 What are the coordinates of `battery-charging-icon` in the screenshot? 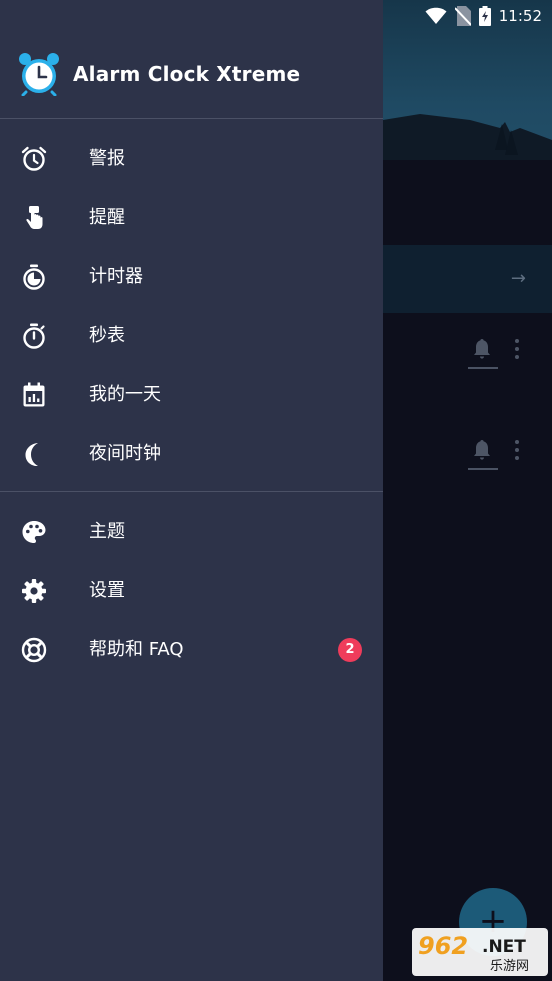 It's located at (484, 16).